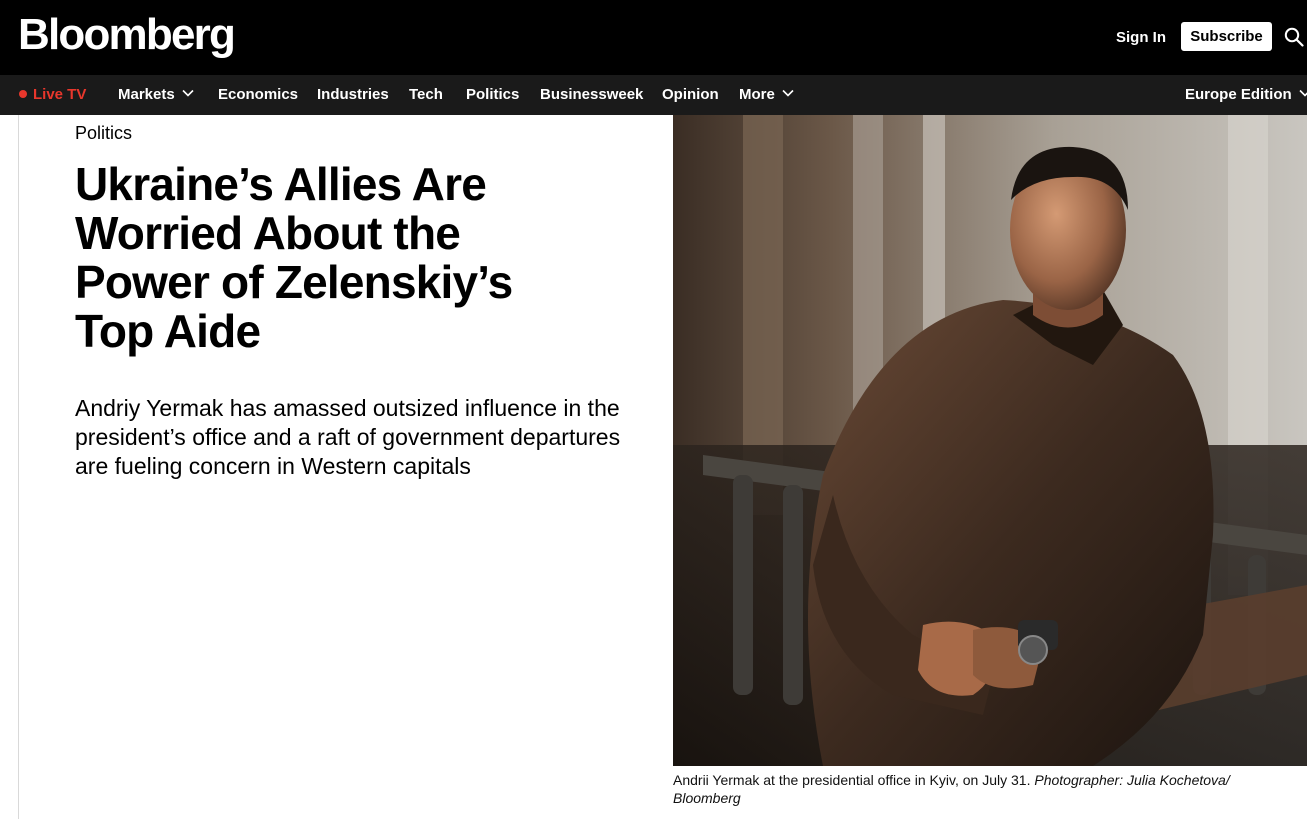 This screenshot has height=819, width=1307. Describe the element at coordinates (353, 95) in the screenshot. I see `nav-industries: Industries` at that location.